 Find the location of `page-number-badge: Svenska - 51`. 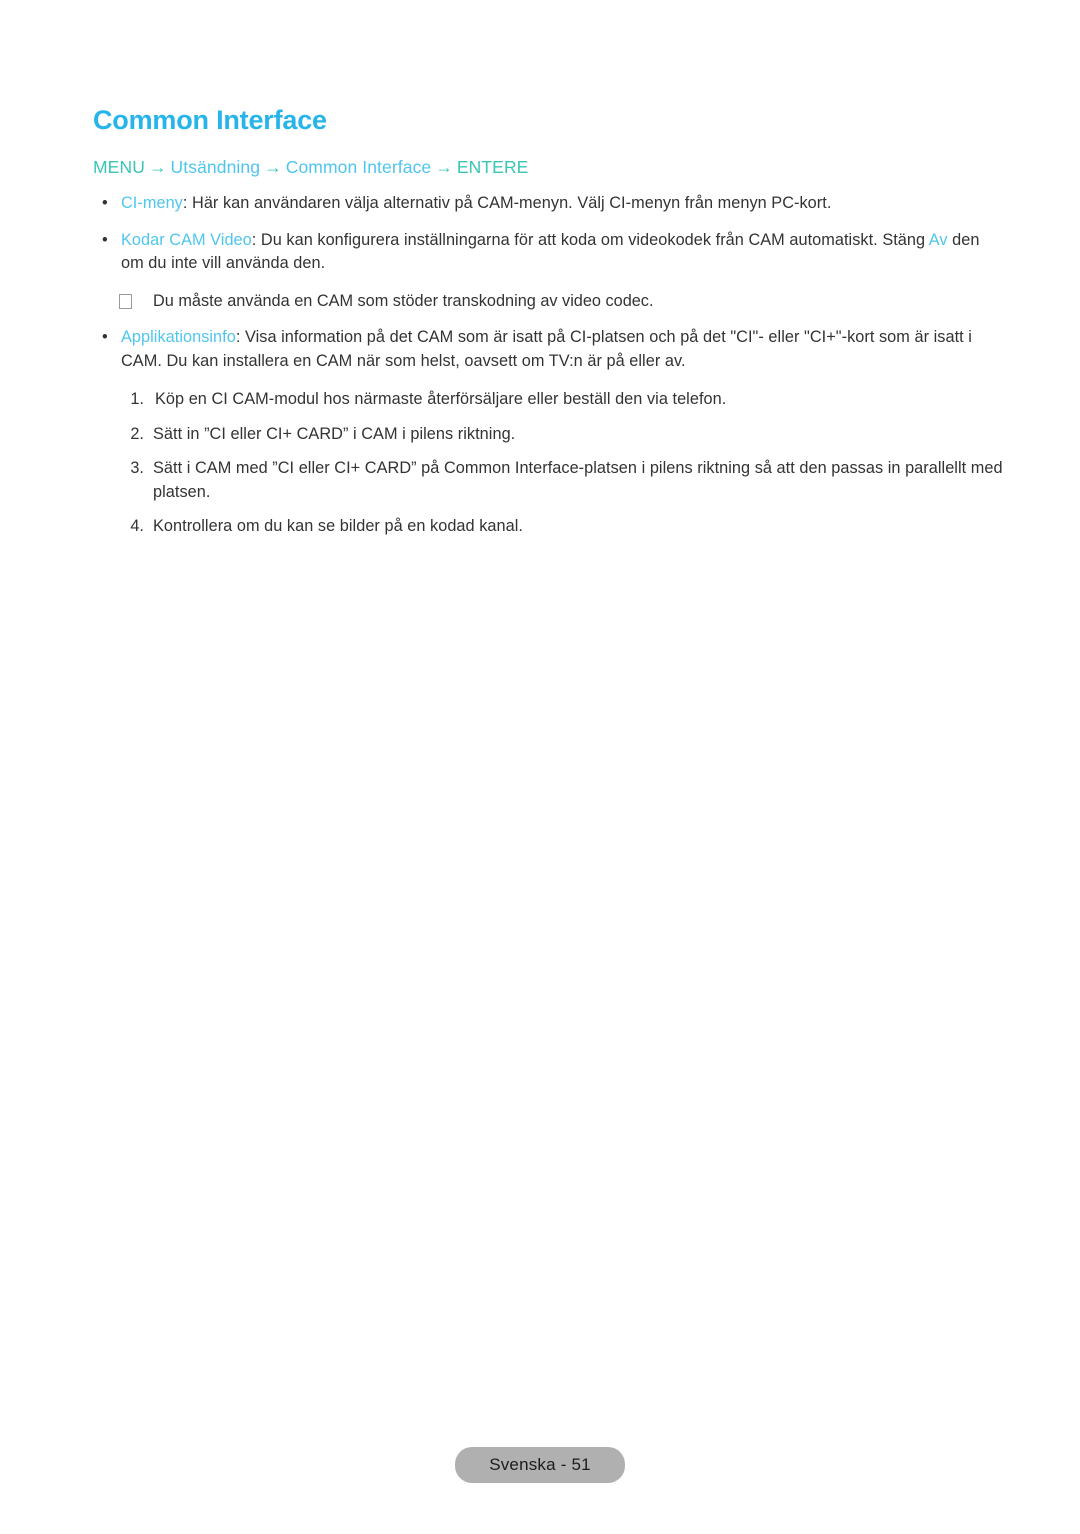

page-number-badge: Svenska - 51 is located at coordinates (540, 1465).